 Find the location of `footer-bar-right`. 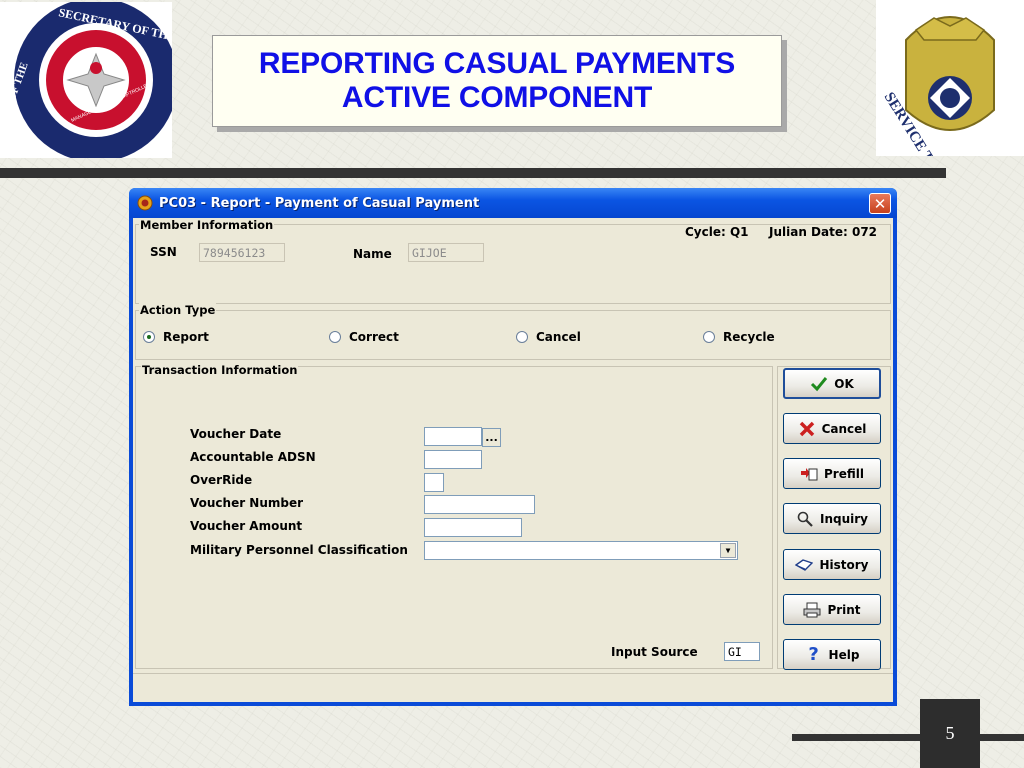

footer-bar-right is located at coordinates (1002, 737).